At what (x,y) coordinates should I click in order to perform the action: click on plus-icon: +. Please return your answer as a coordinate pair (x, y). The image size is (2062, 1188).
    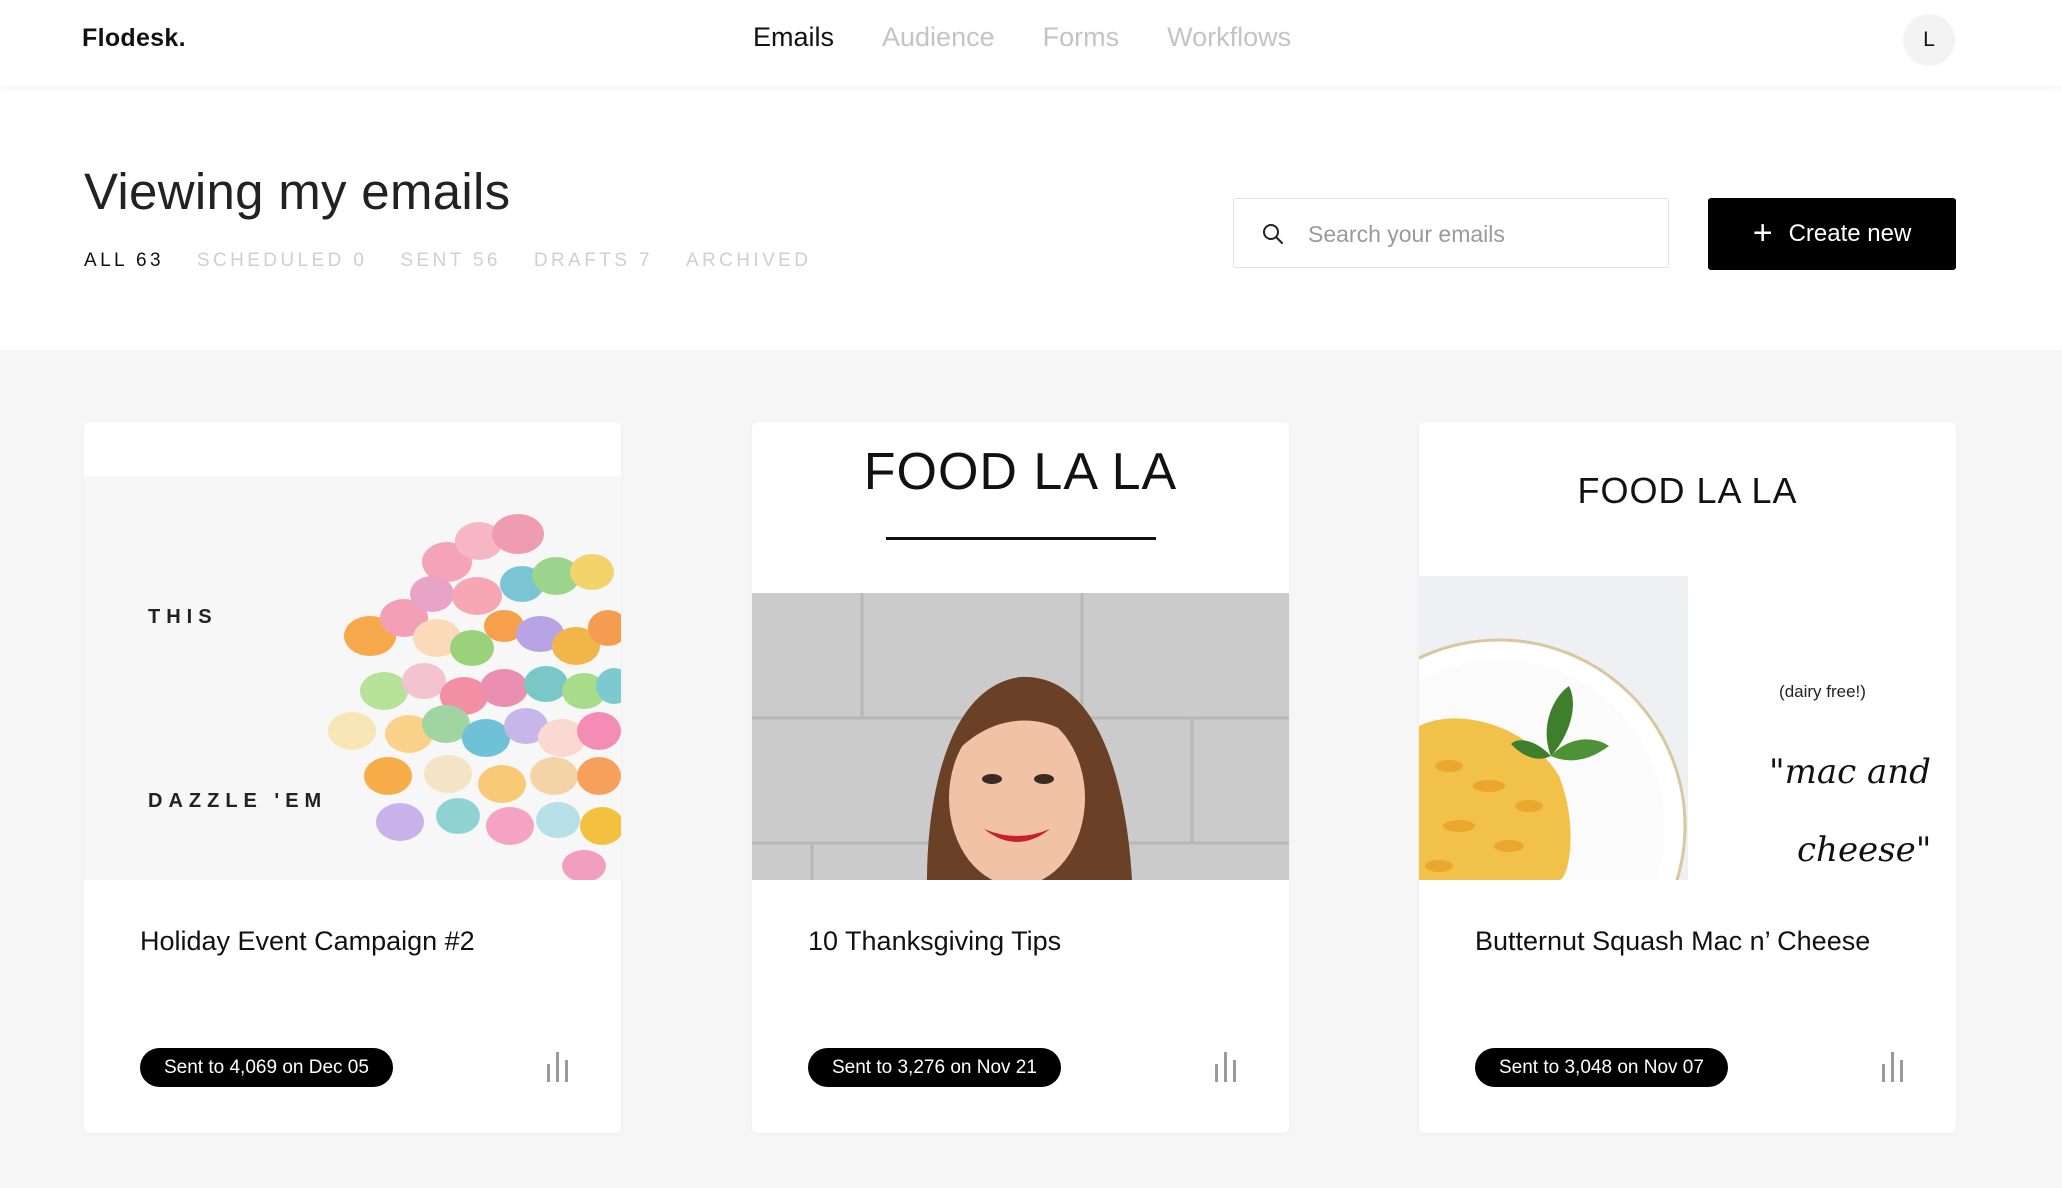
    Looking at the image, I should click on (1762, 232).